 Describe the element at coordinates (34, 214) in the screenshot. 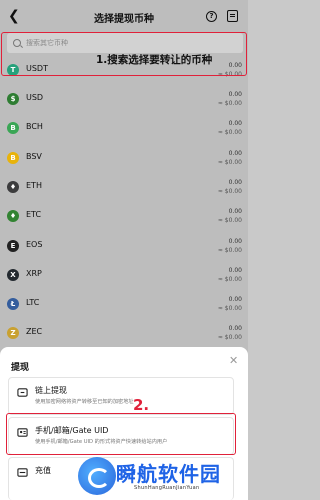

I see `coin-symbol: ETC` at that location.